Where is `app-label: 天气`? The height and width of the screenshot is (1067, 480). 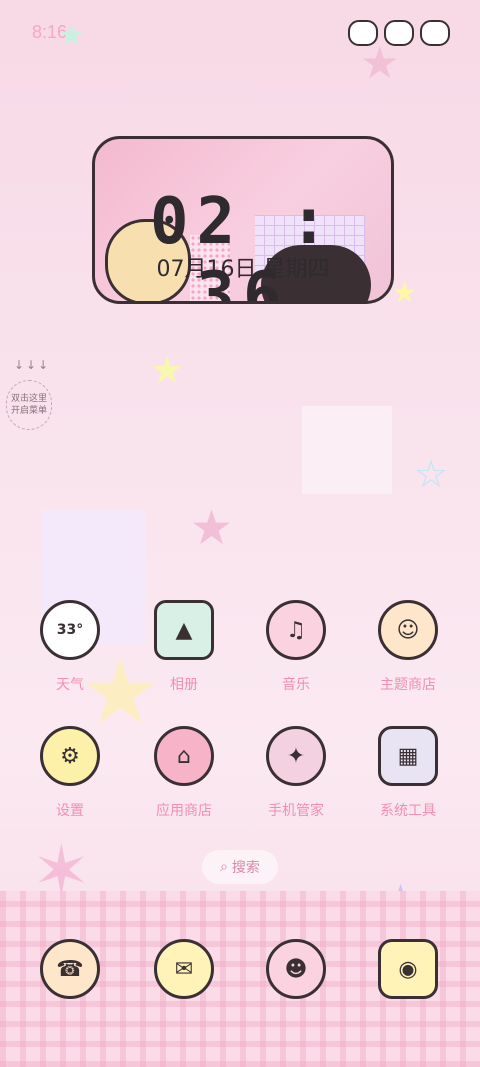
app-label: 天气 is located at coordinates (70, 685).